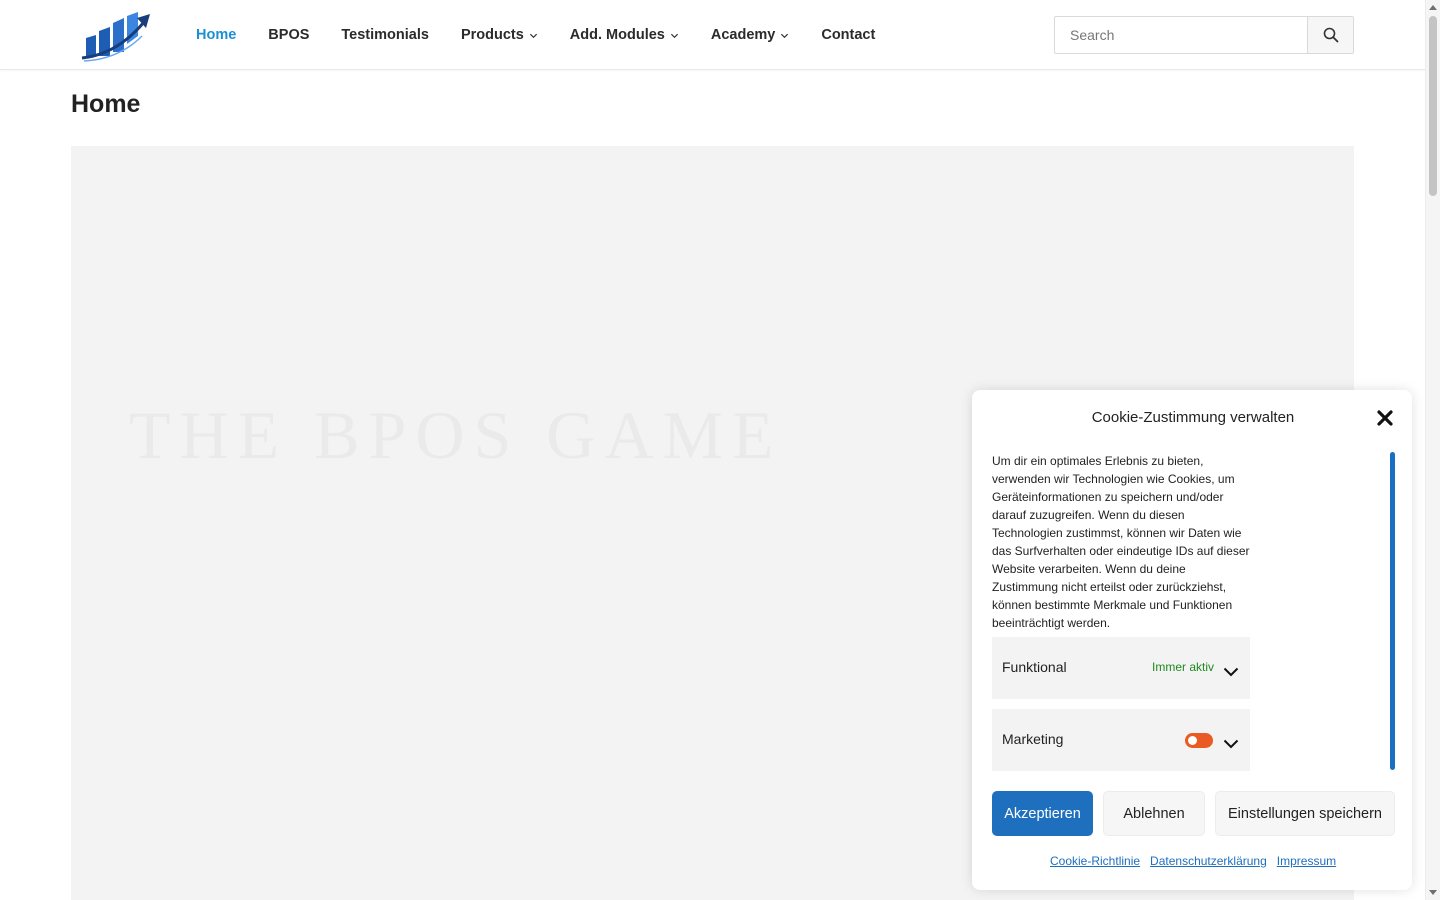  Describe the element at coordinates (1432, 450) in the screenshot. I see `page-scrollbar` at that location.